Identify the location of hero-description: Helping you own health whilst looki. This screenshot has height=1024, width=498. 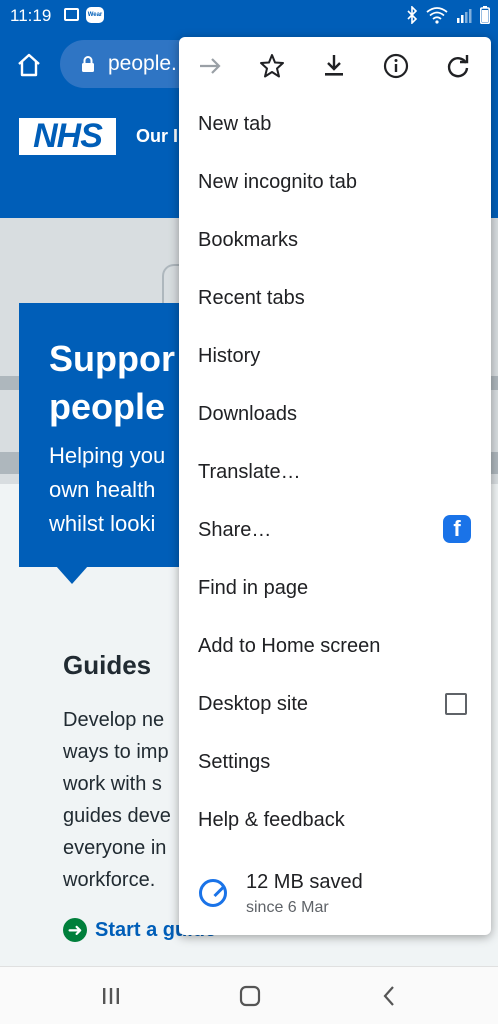
(107, 489).